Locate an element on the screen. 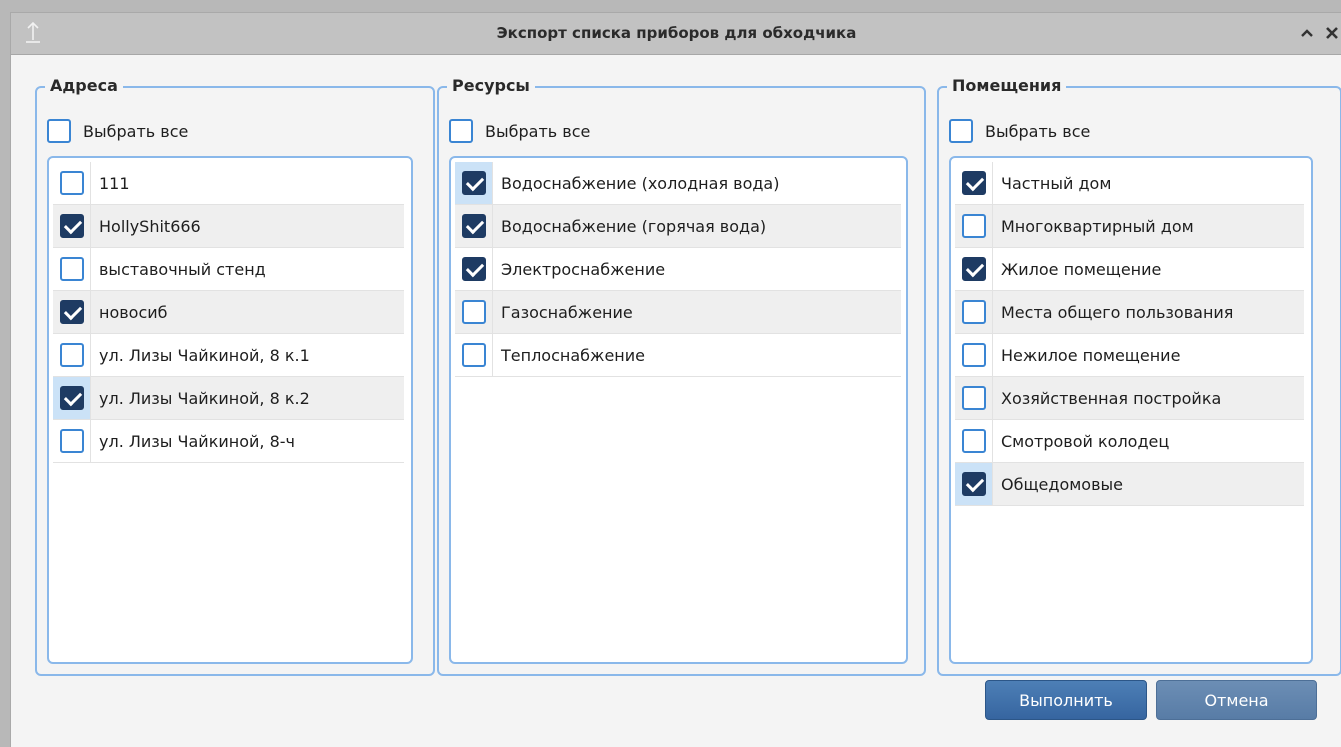 This screenshot has width=1341, height=747. list-item: Водоснабжение (горячая вода) is located at coordinates (678, 226).